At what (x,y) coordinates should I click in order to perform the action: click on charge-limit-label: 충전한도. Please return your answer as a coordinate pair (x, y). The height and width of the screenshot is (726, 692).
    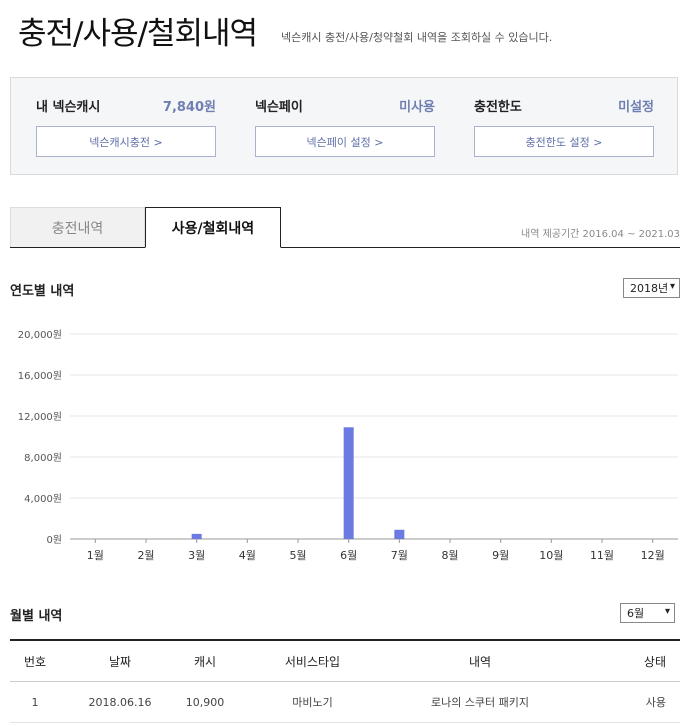
    Looking at the image, I should click on (498, 107).